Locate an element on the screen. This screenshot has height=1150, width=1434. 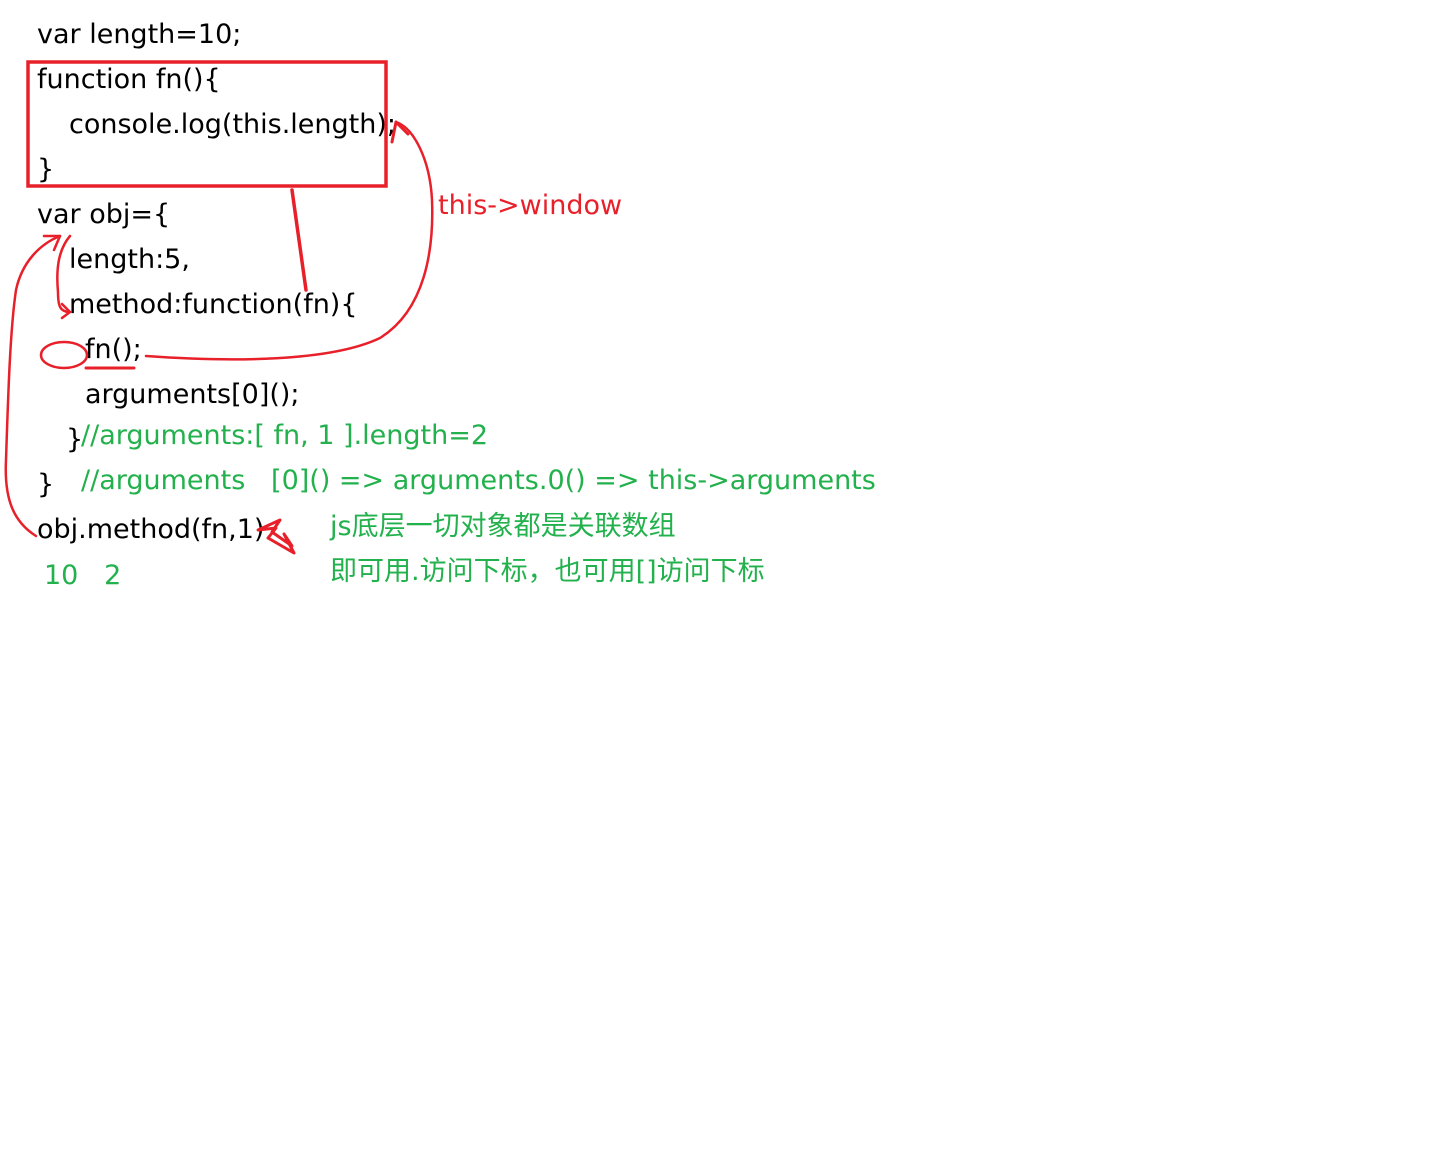
code-line-9: arguments[0](); is located at coordinates (192, 394).